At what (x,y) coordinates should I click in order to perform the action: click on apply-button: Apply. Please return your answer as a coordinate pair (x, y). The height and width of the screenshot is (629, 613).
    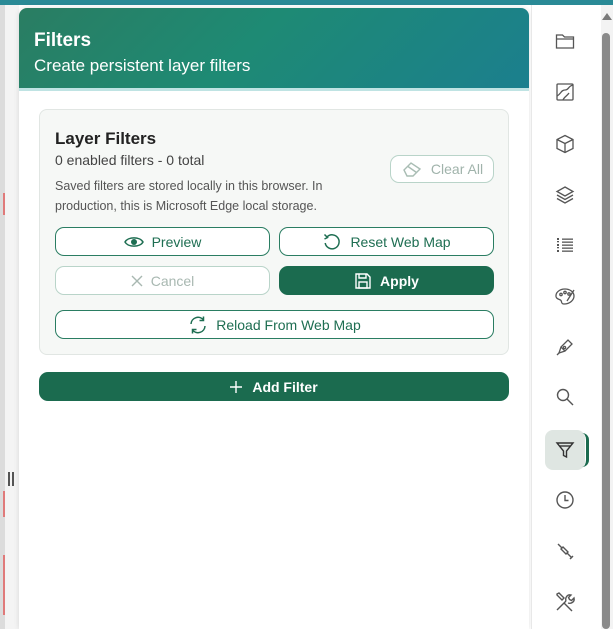
    Looking at the image, I should click on (386, 280).